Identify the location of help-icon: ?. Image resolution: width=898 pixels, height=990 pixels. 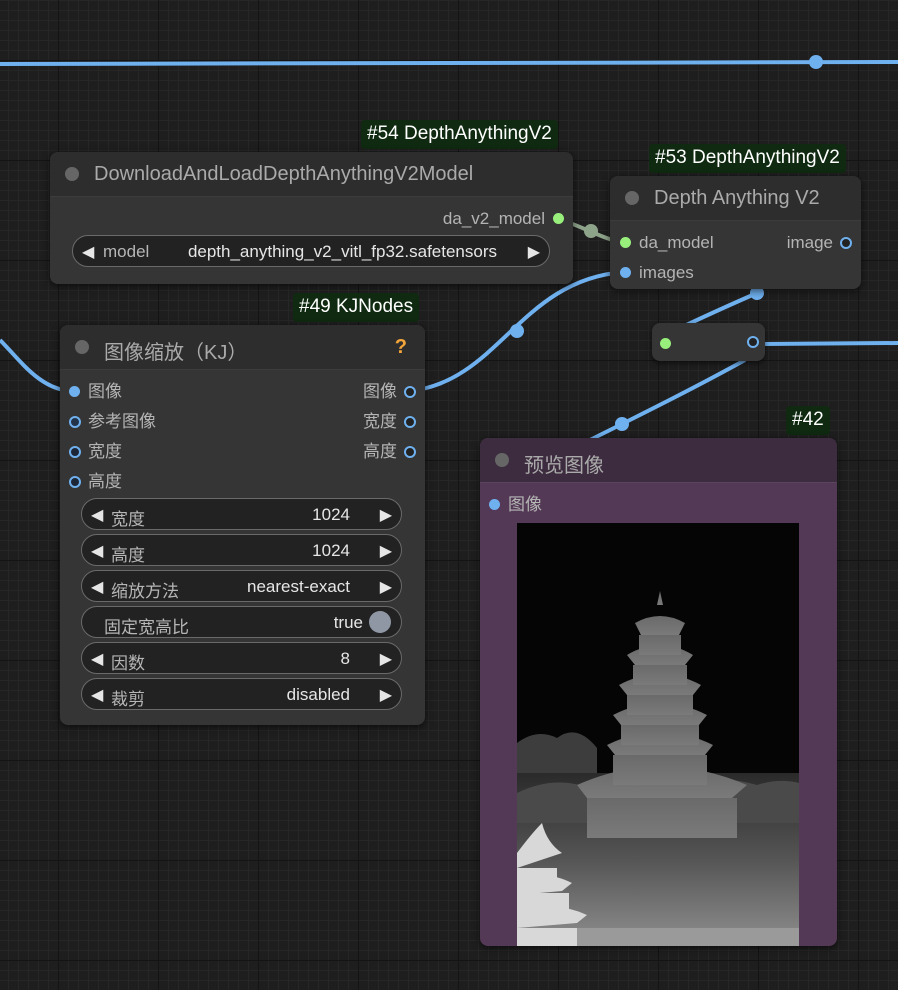
(401, 347).